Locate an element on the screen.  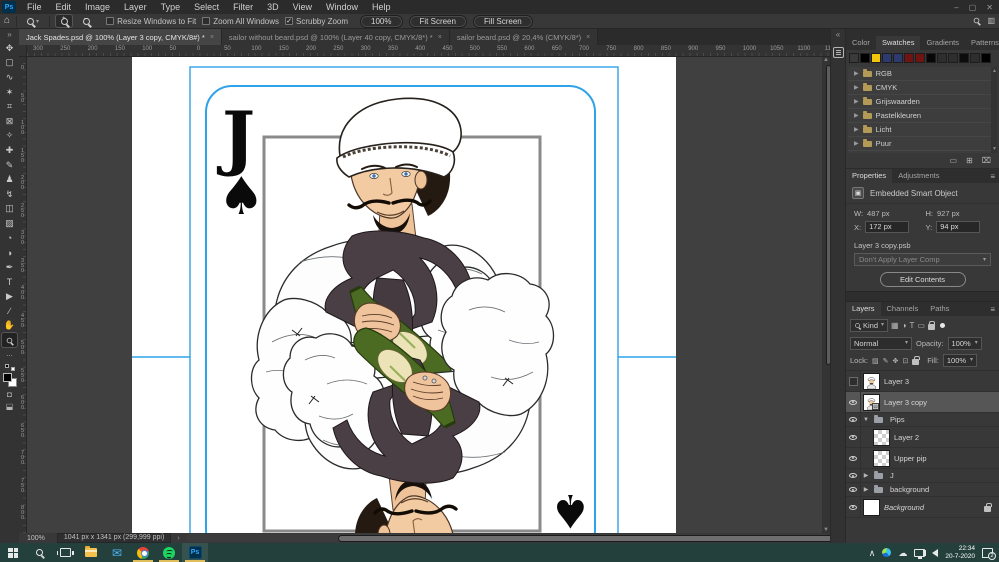
quick-mask-icon: ◘ is located at coordinates (9, 394).